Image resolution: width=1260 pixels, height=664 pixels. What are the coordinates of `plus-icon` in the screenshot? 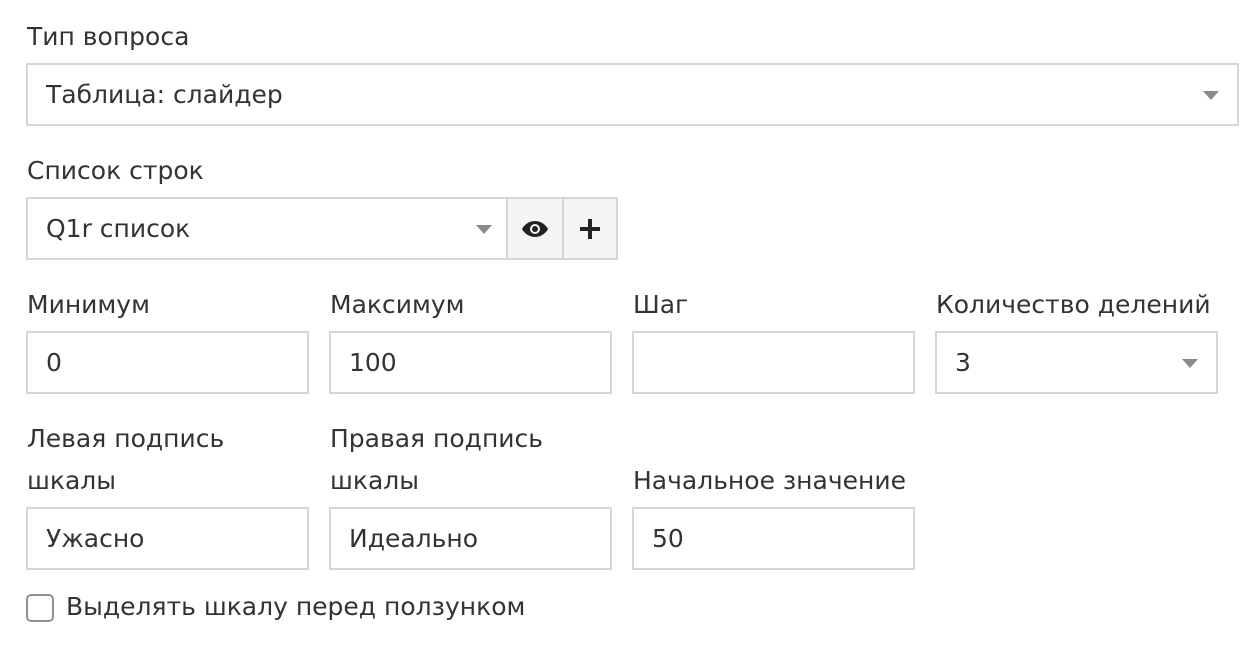 It's located at (590, 228).